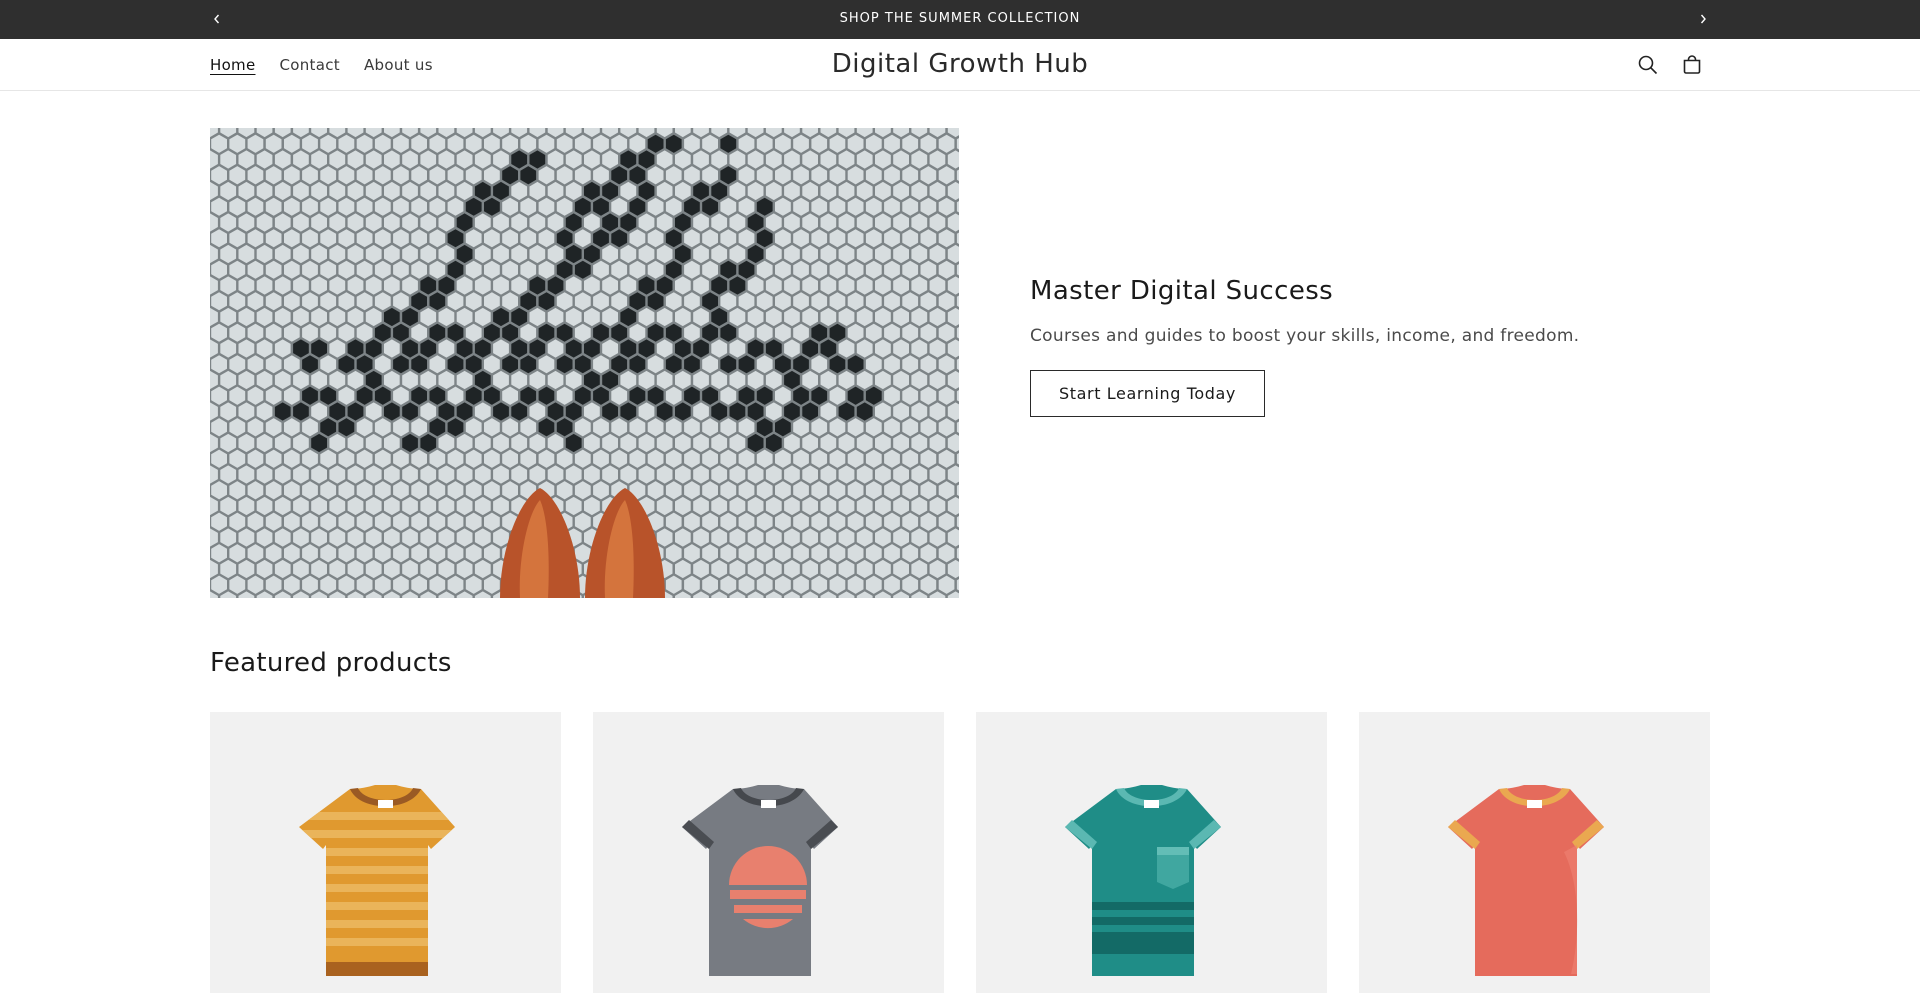 This screenshot has width=1920, height=993. Describe the element at coordinates (1648, 65) in the screenshot. I see `search-icon` at that location.